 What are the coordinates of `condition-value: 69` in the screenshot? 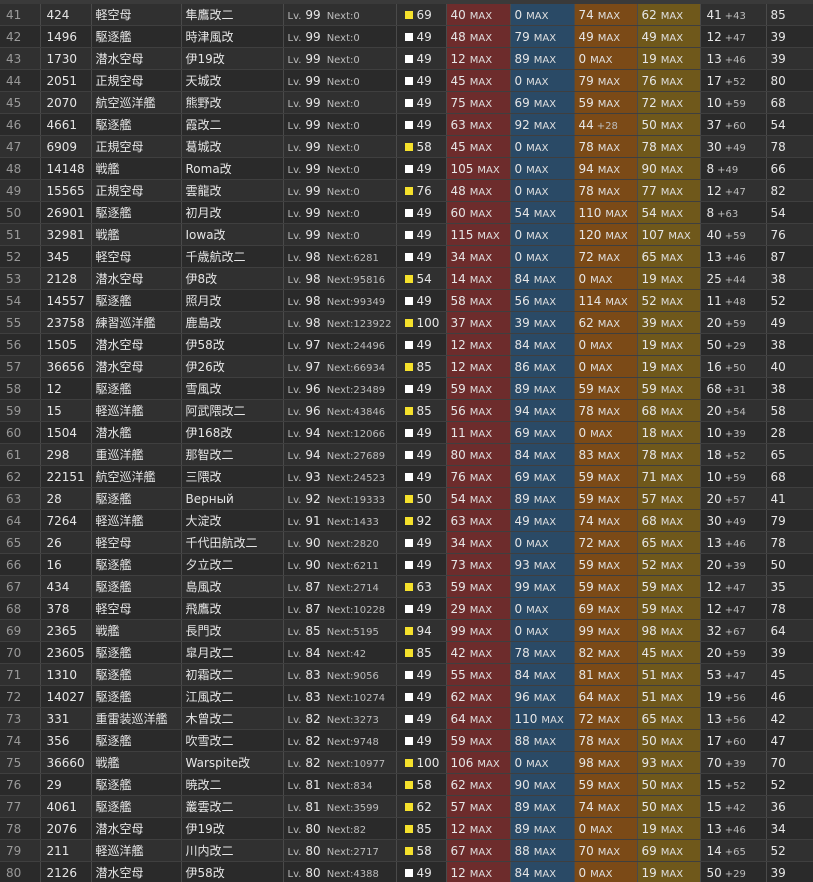 It's located at (424, 14).